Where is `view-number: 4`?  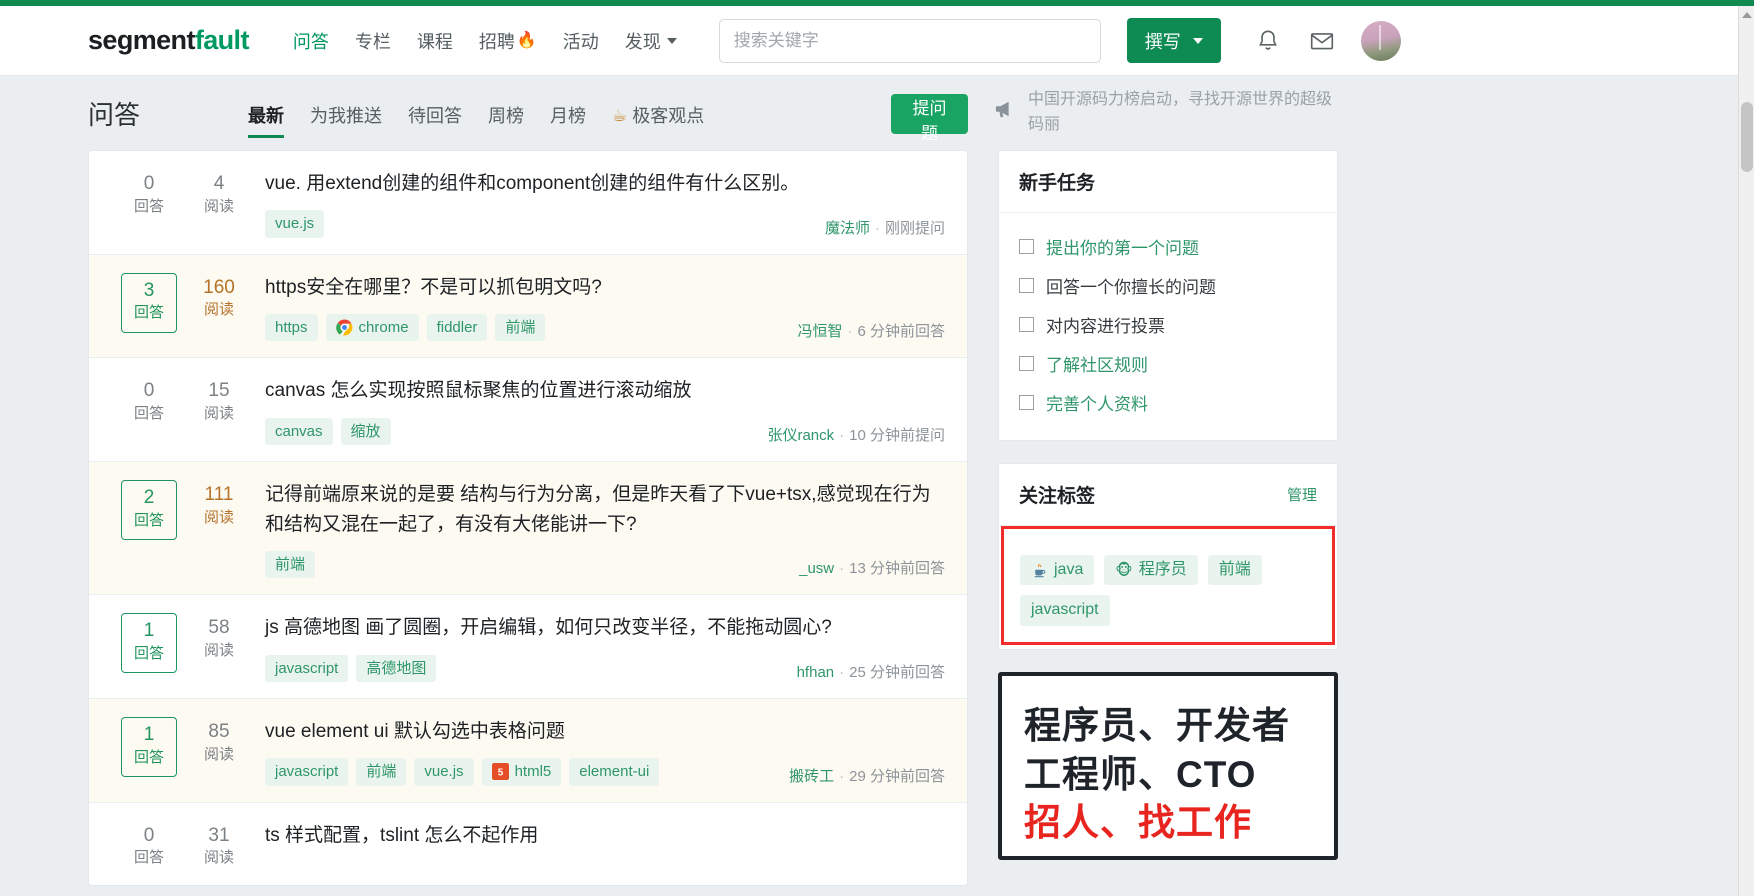
view-number: 4 is located at coordinates (219, 183).